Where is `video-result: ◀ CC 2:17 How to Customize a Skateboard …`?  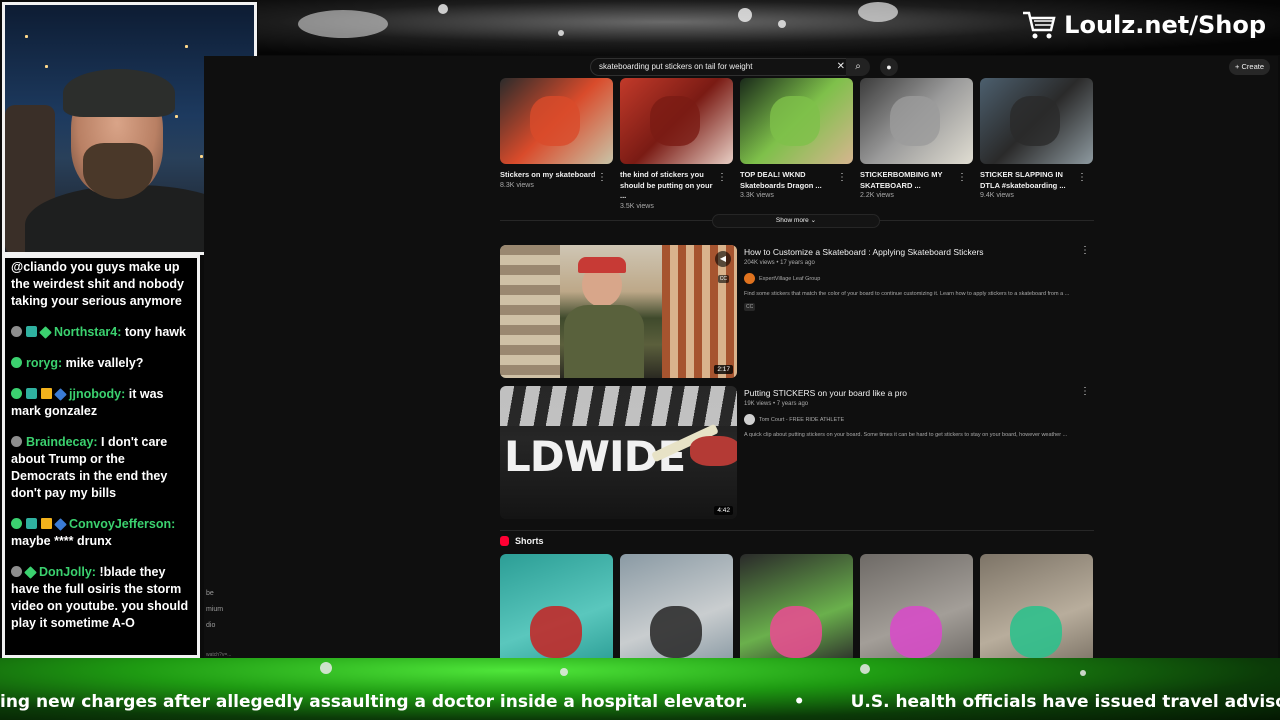
video-result: ◀ CC 2:17 How to Customize a Skateboard … is located at coordinates (800, 312).